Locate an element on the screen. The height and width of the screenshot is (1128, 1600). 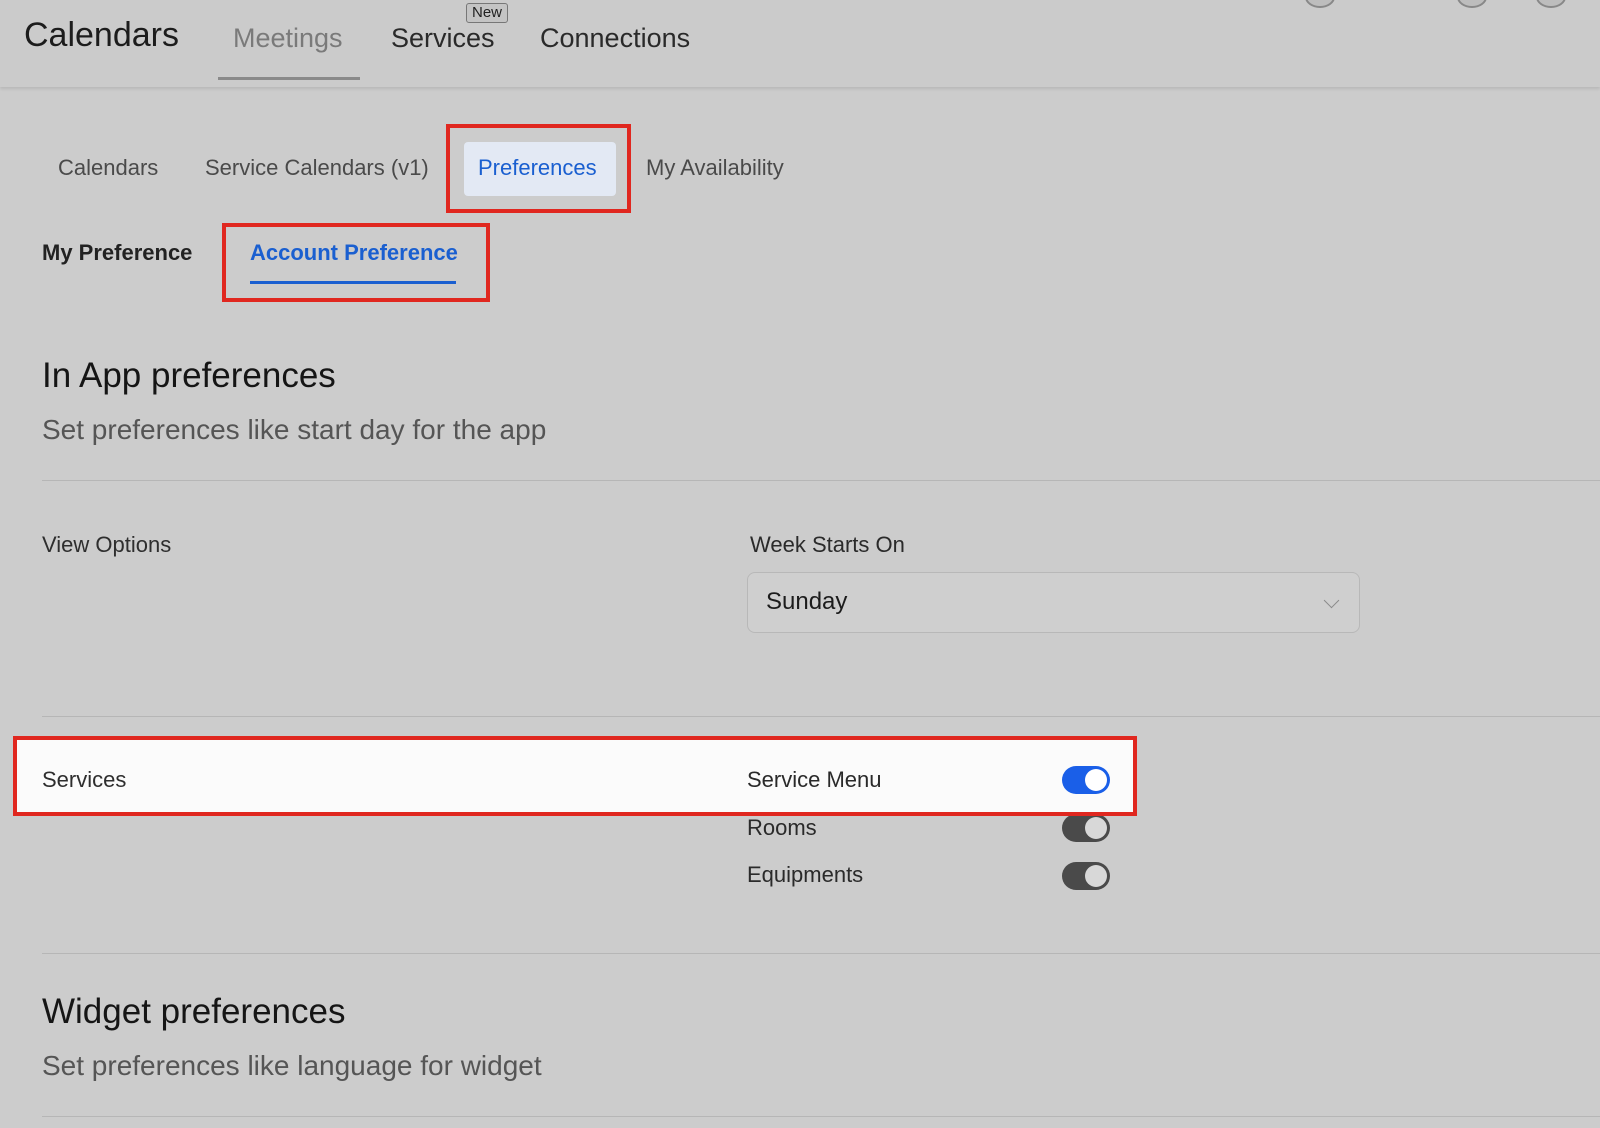
new-badge: New is located at coordinates (487, 13).